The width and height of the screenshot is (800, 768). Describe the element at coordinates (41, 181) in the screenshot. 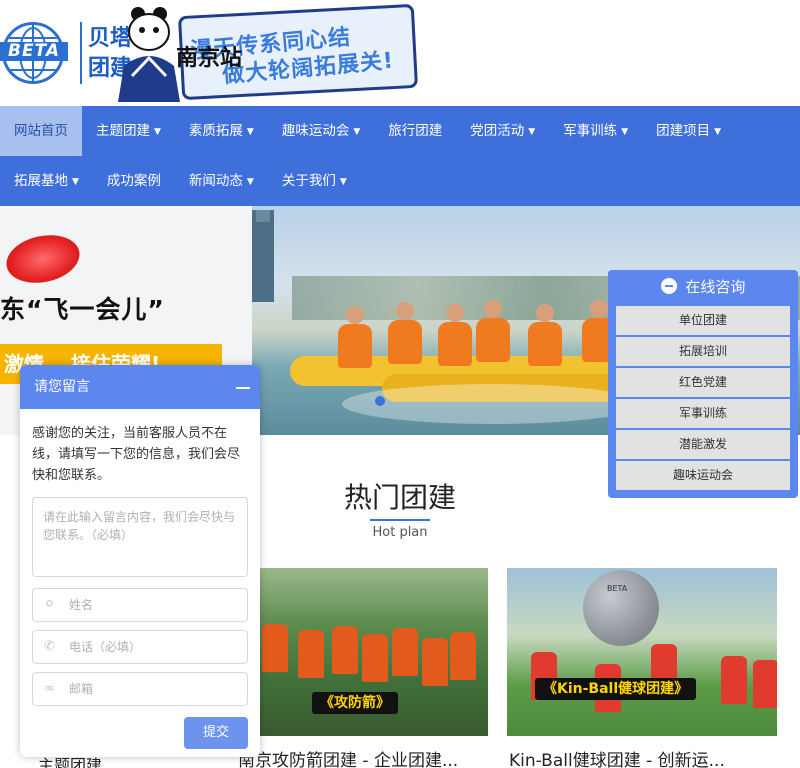

I see `nav-item-label: 拓展基地` at that location.